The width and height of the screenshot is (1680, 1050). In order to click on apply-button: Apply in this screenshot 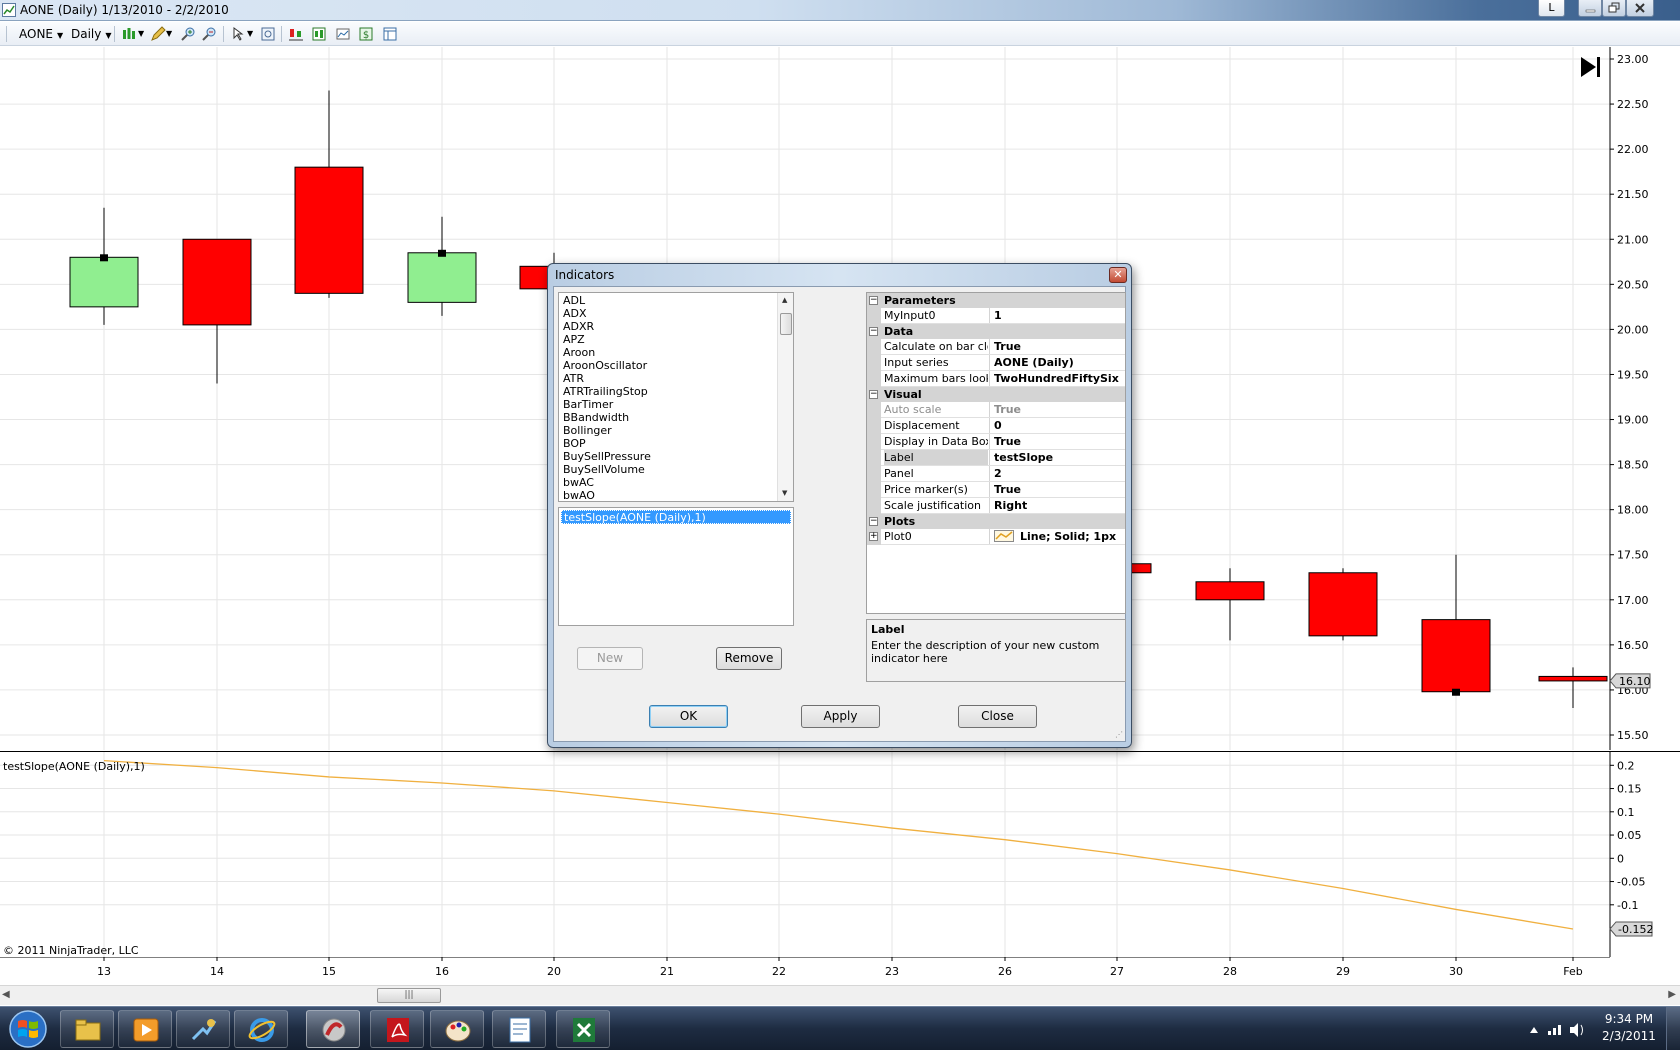, I will do `click(840, 716)`.